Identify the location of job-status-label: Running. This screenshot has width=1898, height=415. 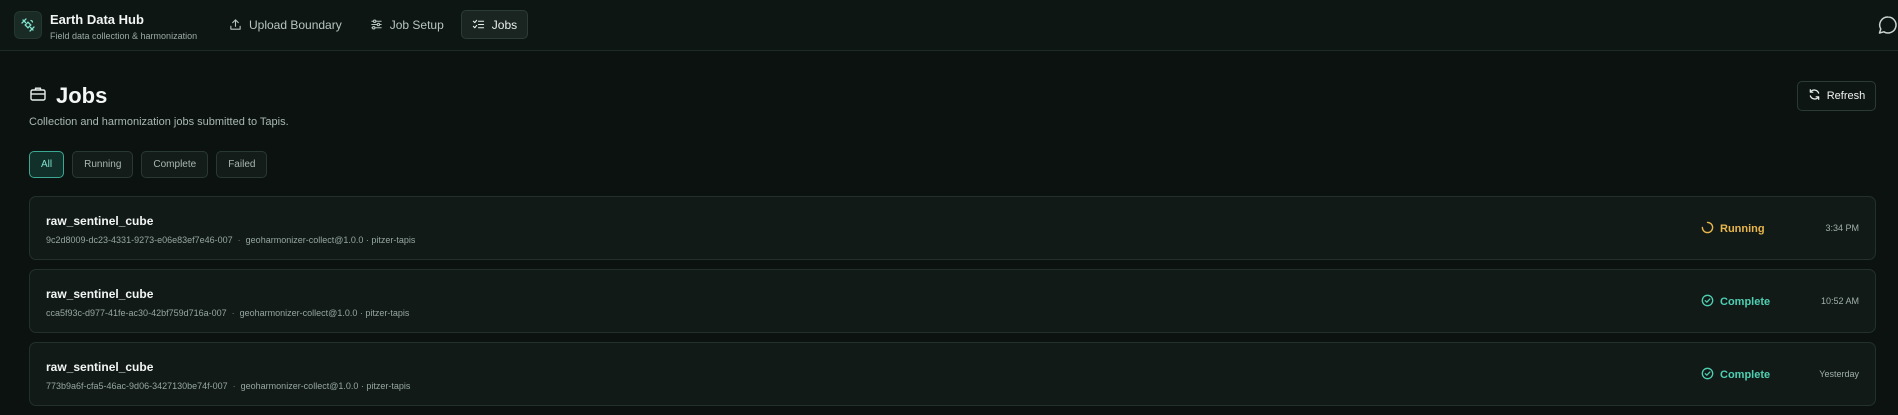
(1742, 229).